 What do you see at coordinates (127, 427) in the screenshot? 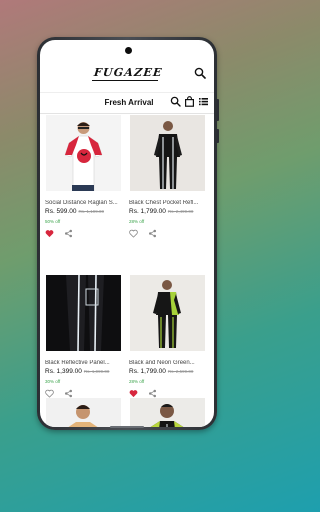
I see `home-indicator` at bounding box center [127, 427].